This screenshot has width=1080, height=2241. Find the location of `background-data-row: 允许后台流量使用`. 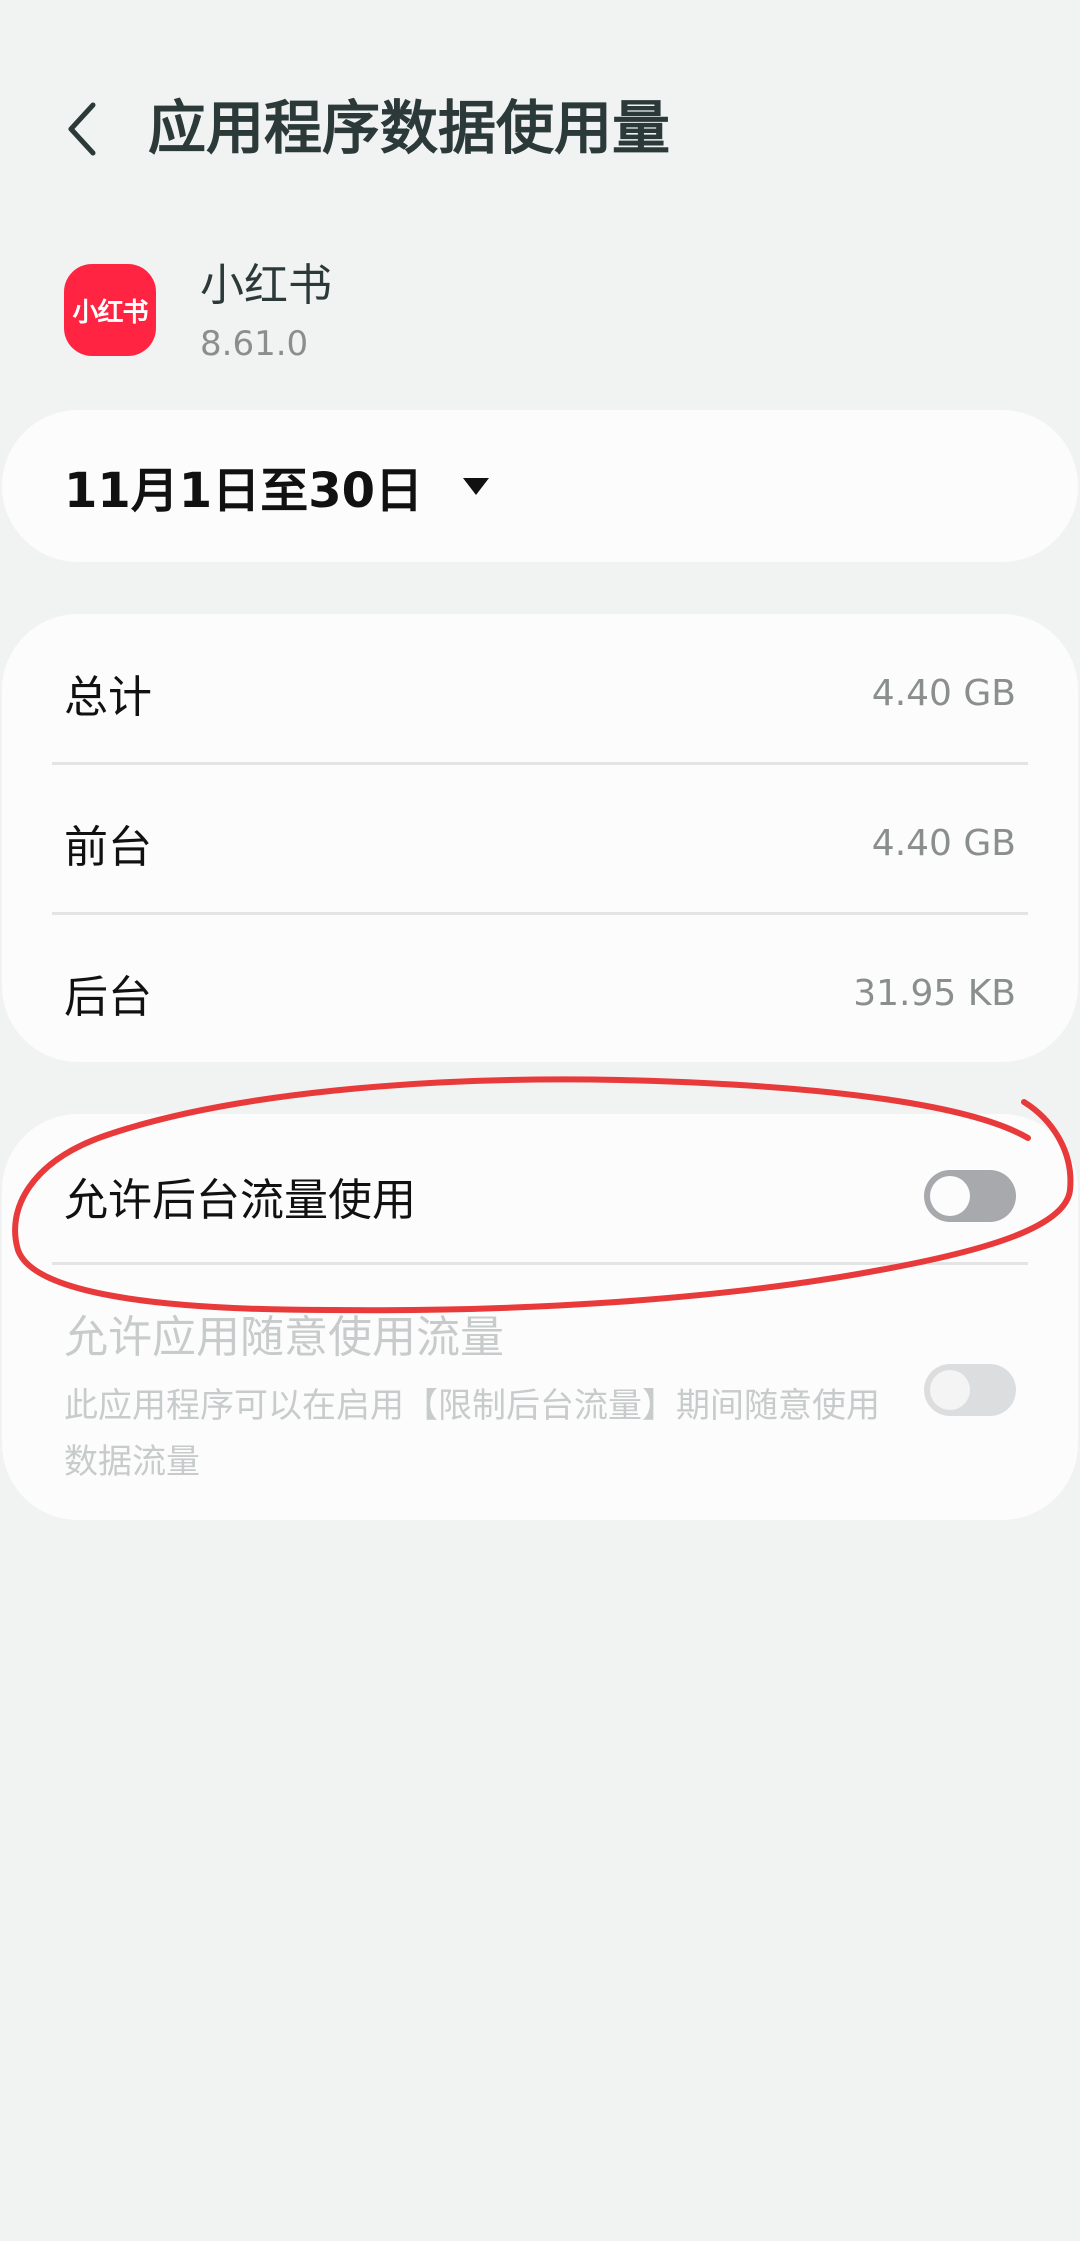

background-data-row: 允许后台流量使用 is located at coordinates (540, 1198).